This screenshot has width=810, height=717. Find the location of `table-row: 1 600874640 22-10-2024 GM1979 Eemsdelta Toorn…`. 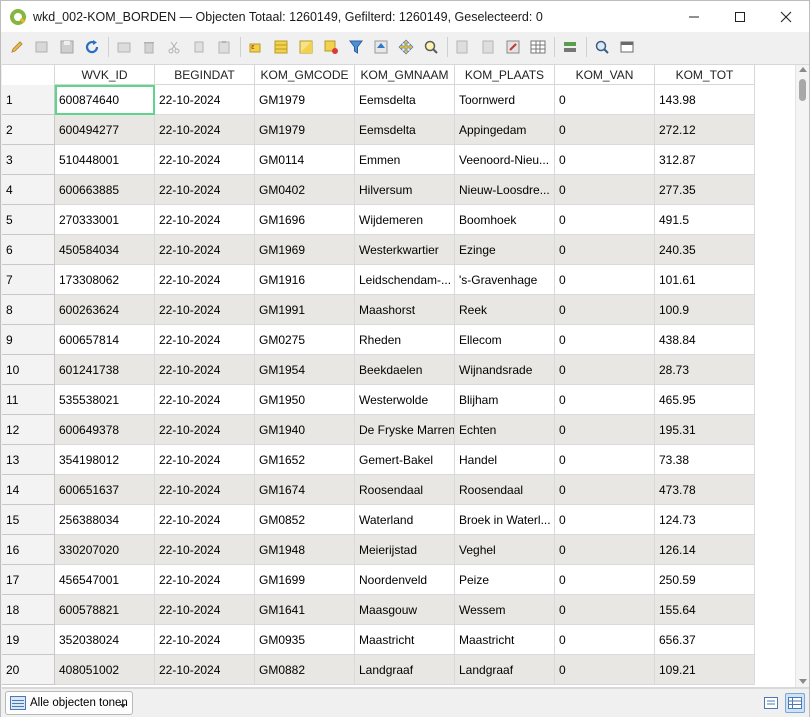

table-row: 1 600874640 22-10-2024 GM1979 Eemsdelta Toorn… is located at coordinates (378, 100).